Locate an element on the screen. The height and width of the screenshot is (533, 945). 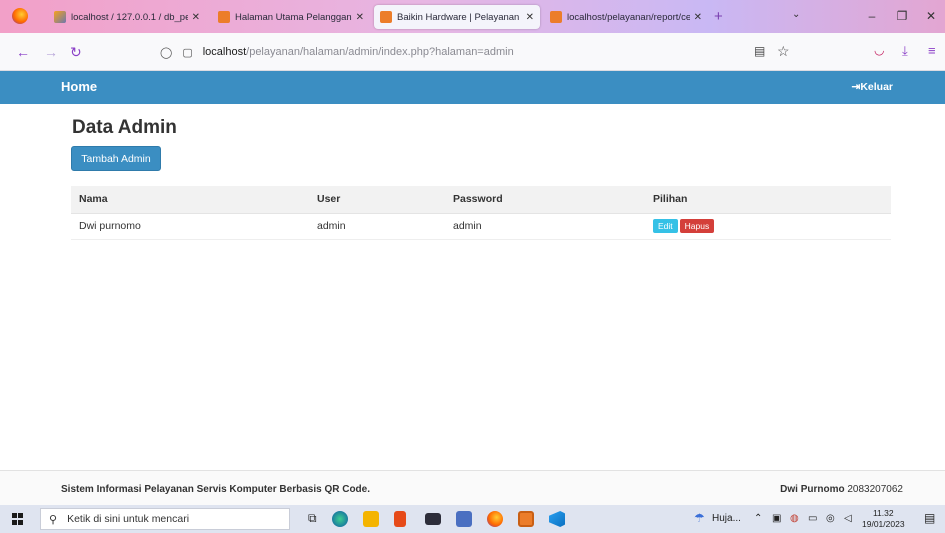
author-id: 2083207062 is located at coordinates (875, 489).